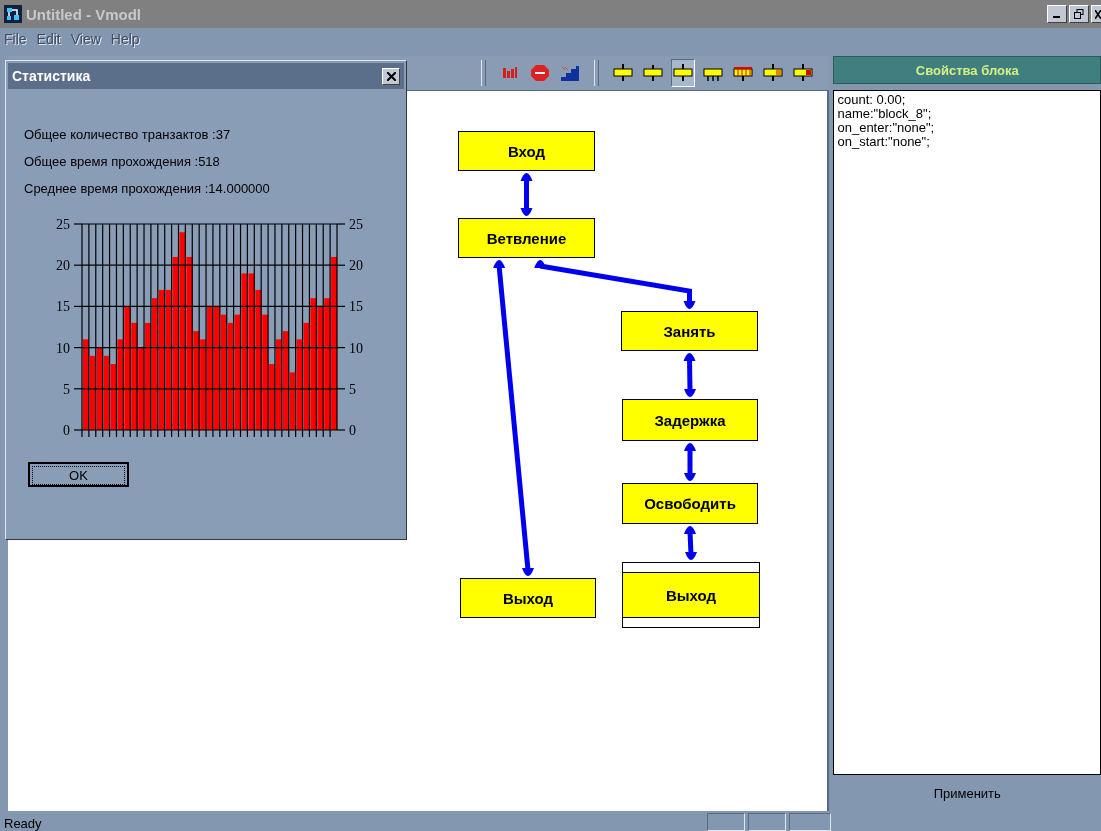 The image size is (1101, 831). I want to click on restore-button, so click(1079, 14).